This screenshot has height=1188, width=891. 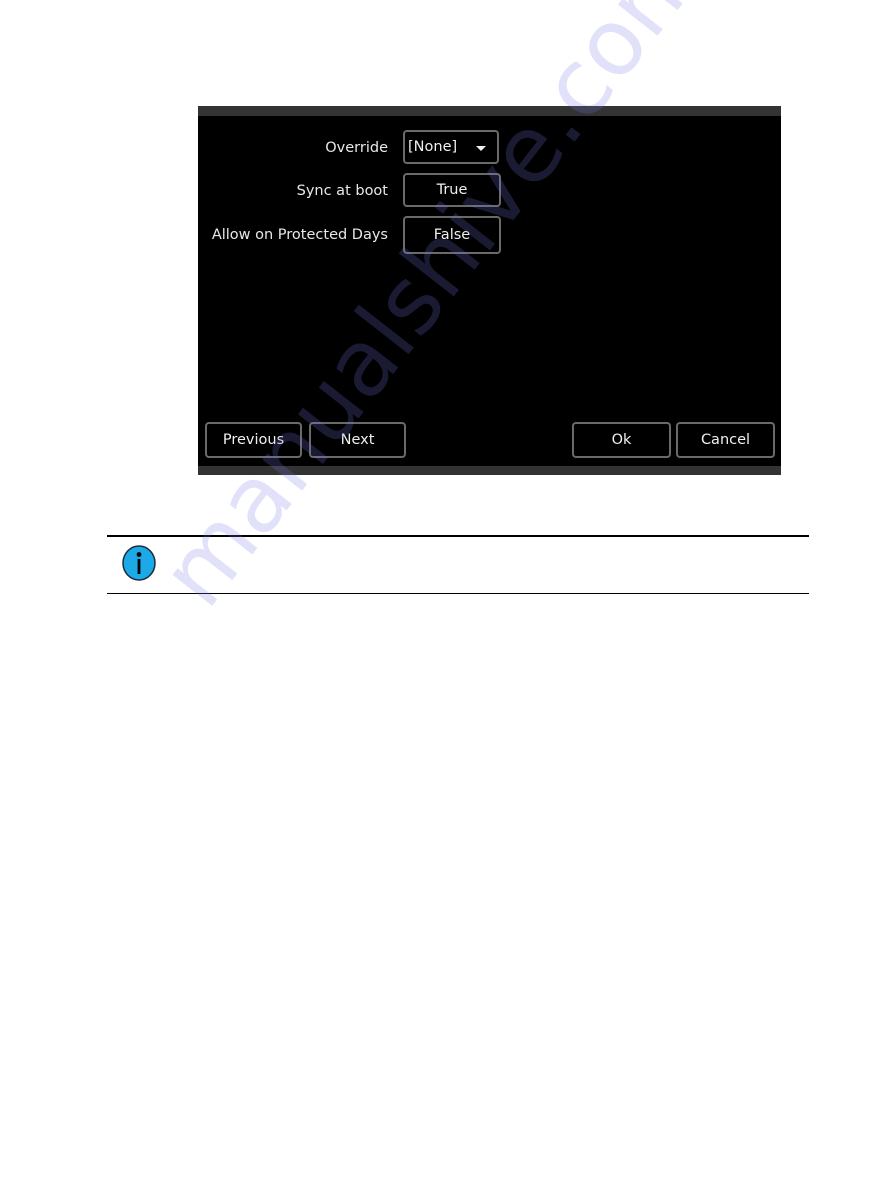 I want to click on allow-protected-days-label: Allow on Protected Days, so click(x=299, y=235).